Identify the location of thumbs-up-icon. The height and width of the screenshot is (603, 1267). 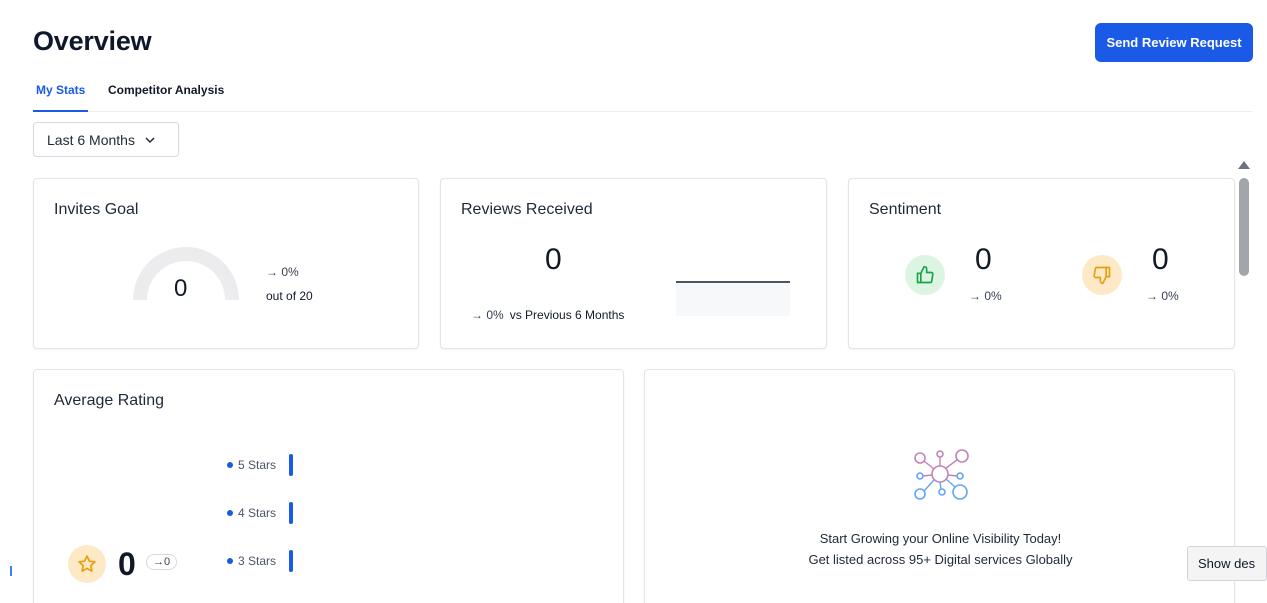
(925, 275).